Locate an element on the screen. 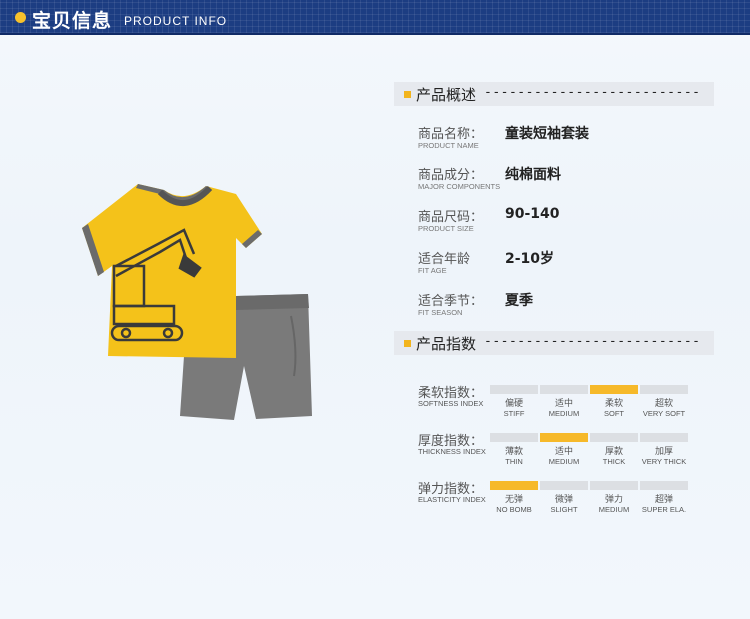 The image size is (750, 619). info-value: 夏季 is located at coordinates (519, 301).